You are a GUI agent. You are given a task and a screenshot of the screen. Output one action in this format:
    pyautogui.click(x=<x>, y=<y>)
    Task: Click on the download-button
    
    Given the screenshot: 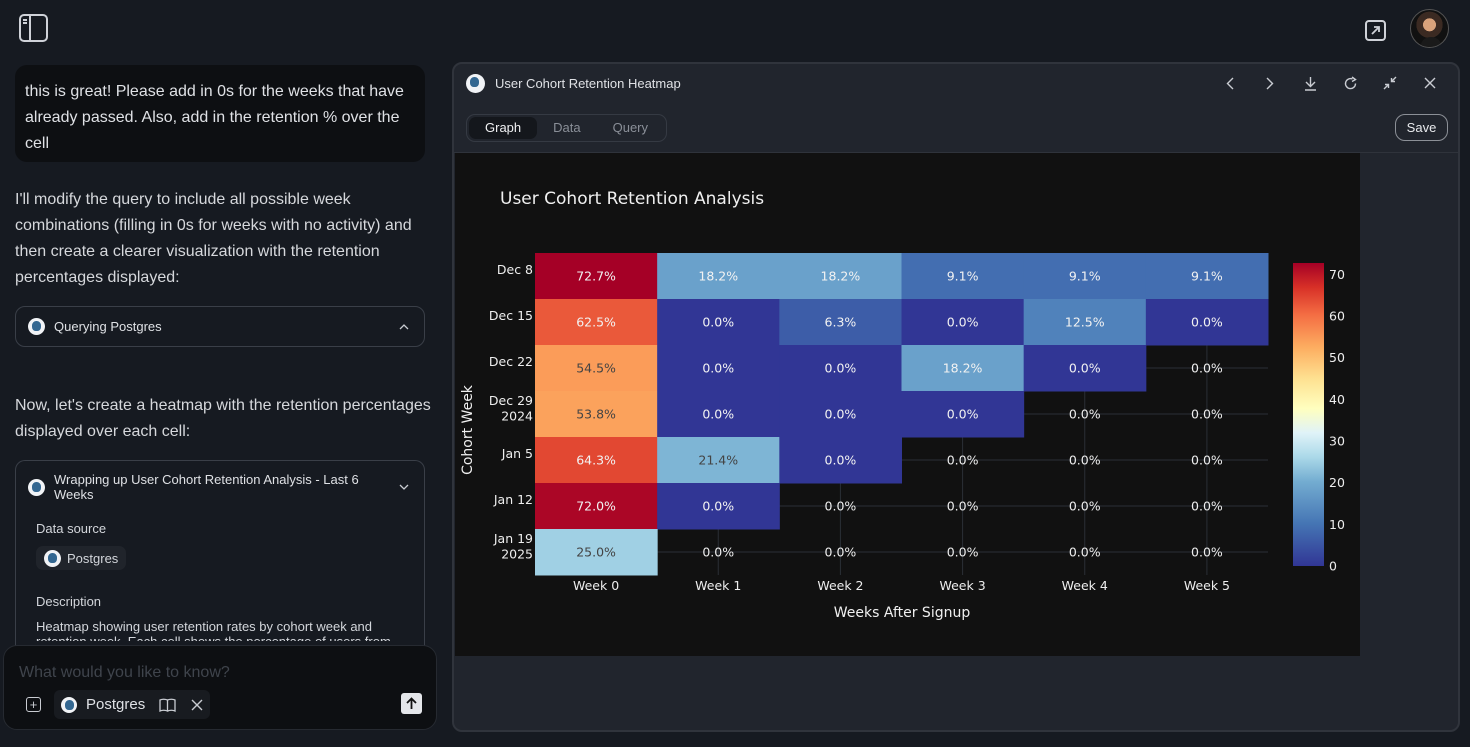 What is the action you would take?
    pyautogui.click(x=1310, y=83)
    